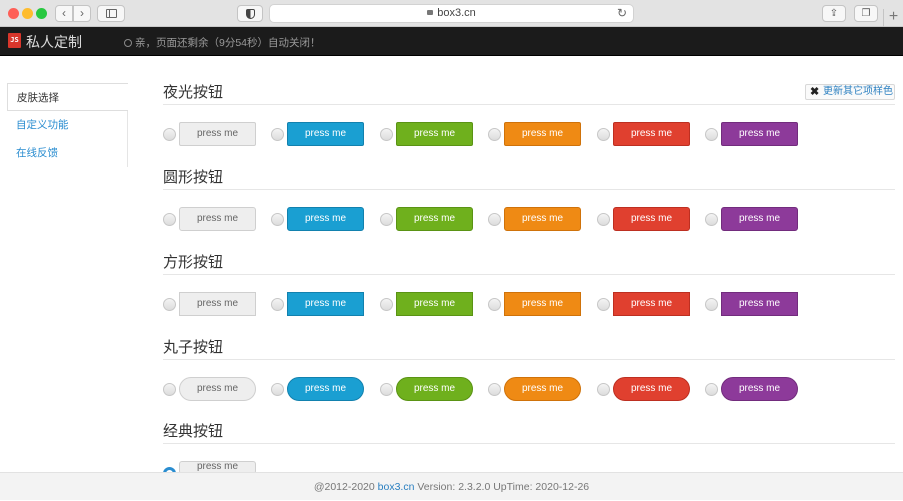 This screenshot has width=903, height=501. I want to click on update-styles-button: ✖ 更新其它项样色, so click(850, 92).